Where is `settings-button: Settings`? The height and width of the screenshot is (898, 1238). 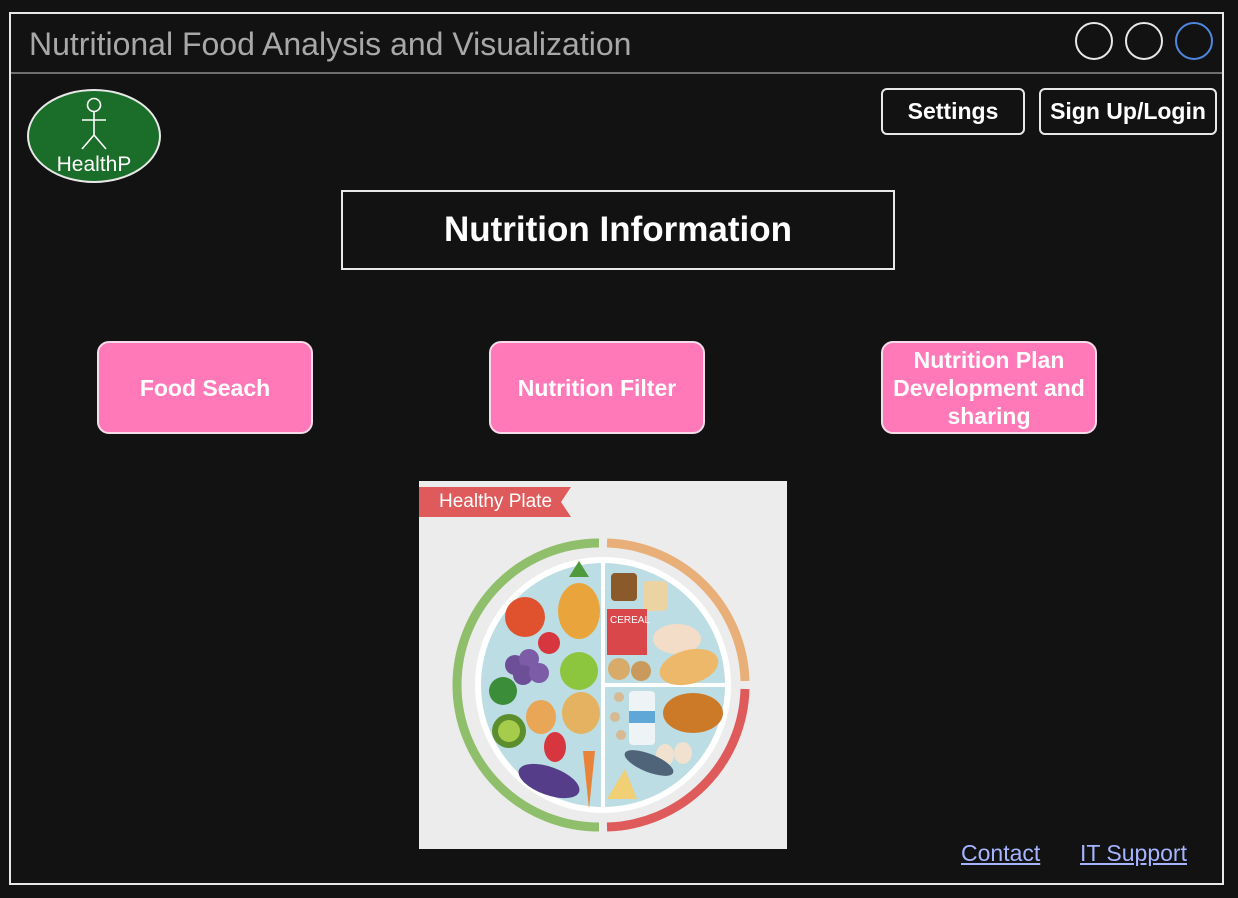 settings-button: Settings is located at coordinates (953, 111).